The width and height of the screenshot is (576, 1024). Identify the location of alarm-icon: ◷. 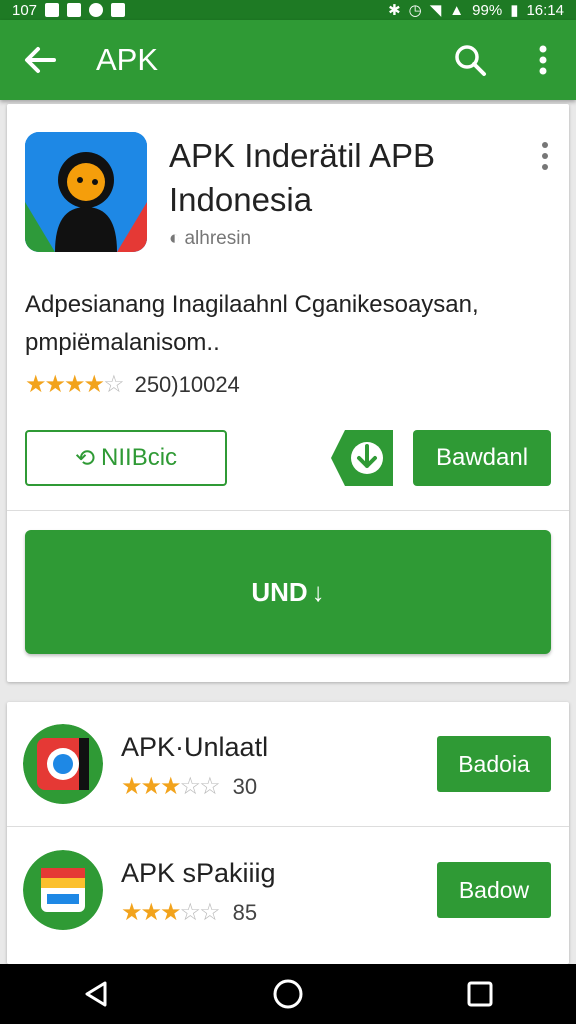
(415, 10).